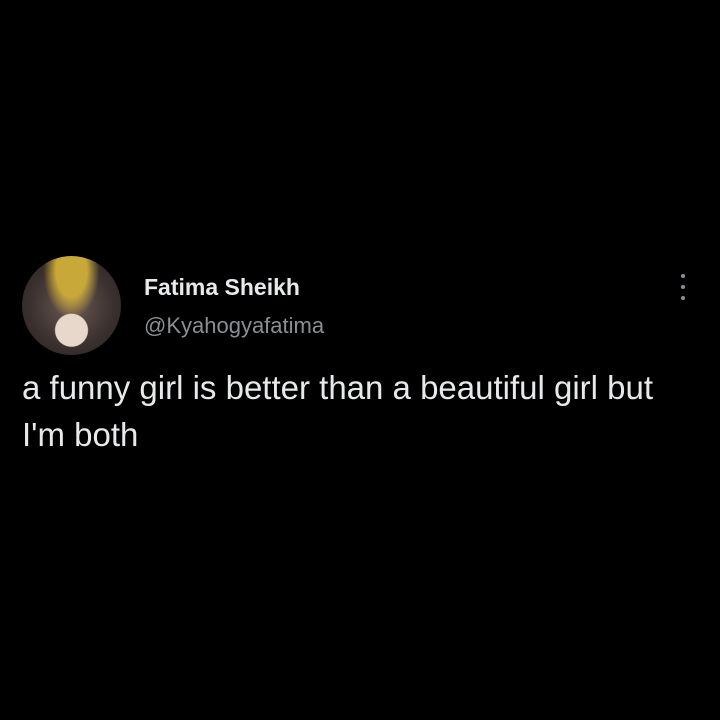  I want to click on more-vertical-icon, so click(683, 287).